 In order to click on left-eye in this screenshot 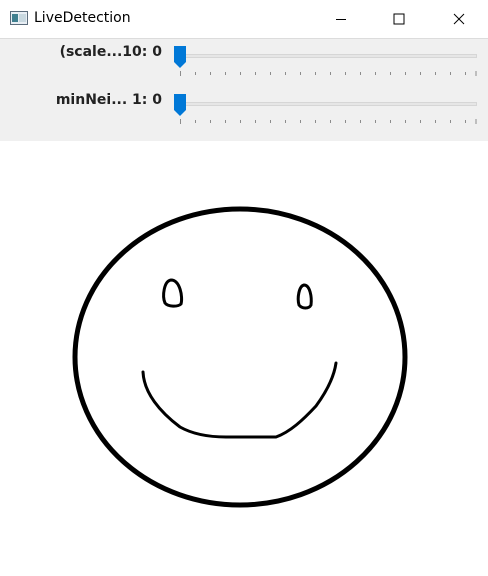, I will do `click(173, 293)`.